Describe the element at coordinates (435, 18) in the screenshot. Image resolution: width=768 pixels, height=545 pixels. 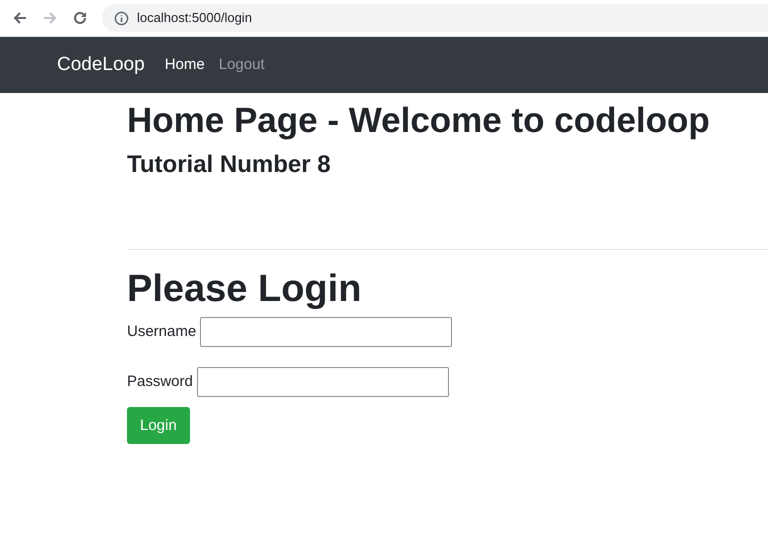
I see `address-bar: localhost:5000/login` at that location.